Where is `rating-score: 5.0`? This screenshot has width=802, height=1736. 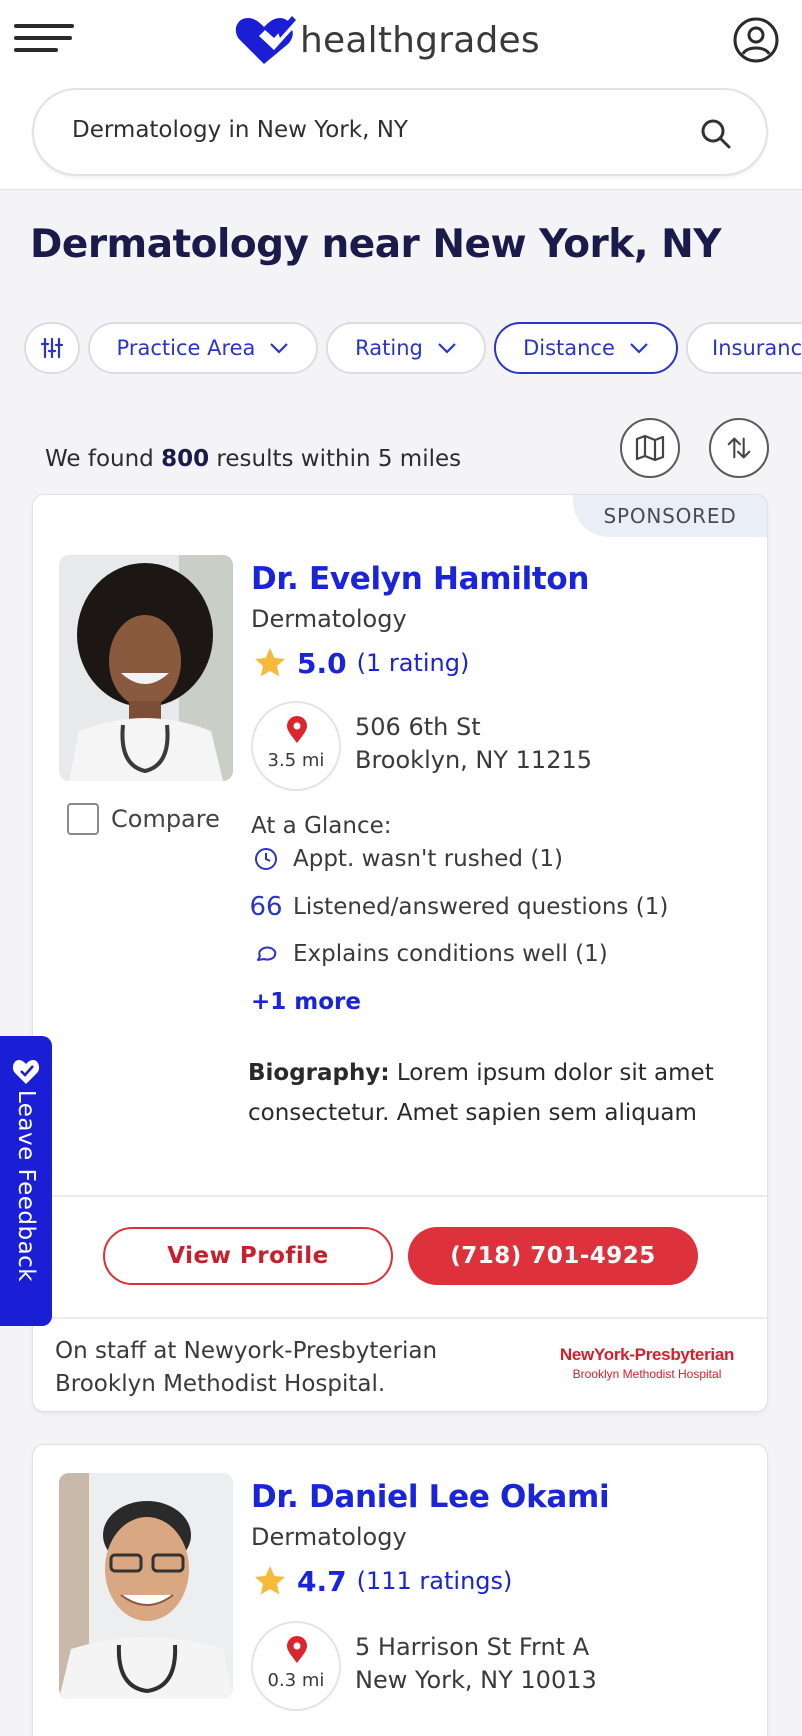
rating-score: 5.0 is located at coordinates (322, 663).